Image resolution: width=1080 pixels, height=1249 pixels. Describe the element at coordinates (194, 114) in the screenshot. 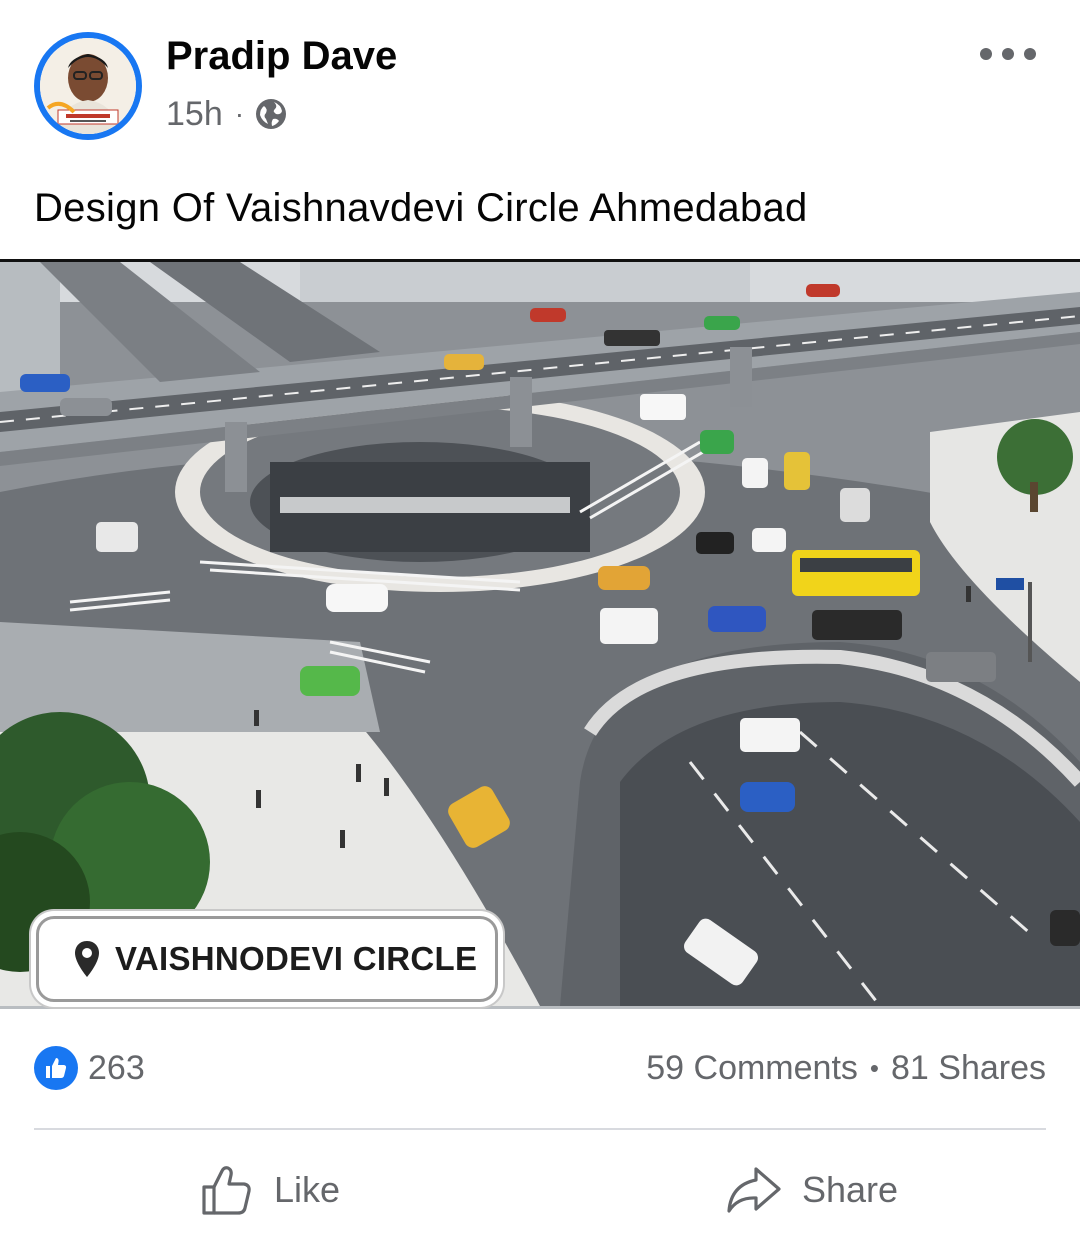

I see `post-time: 15h` at that location.